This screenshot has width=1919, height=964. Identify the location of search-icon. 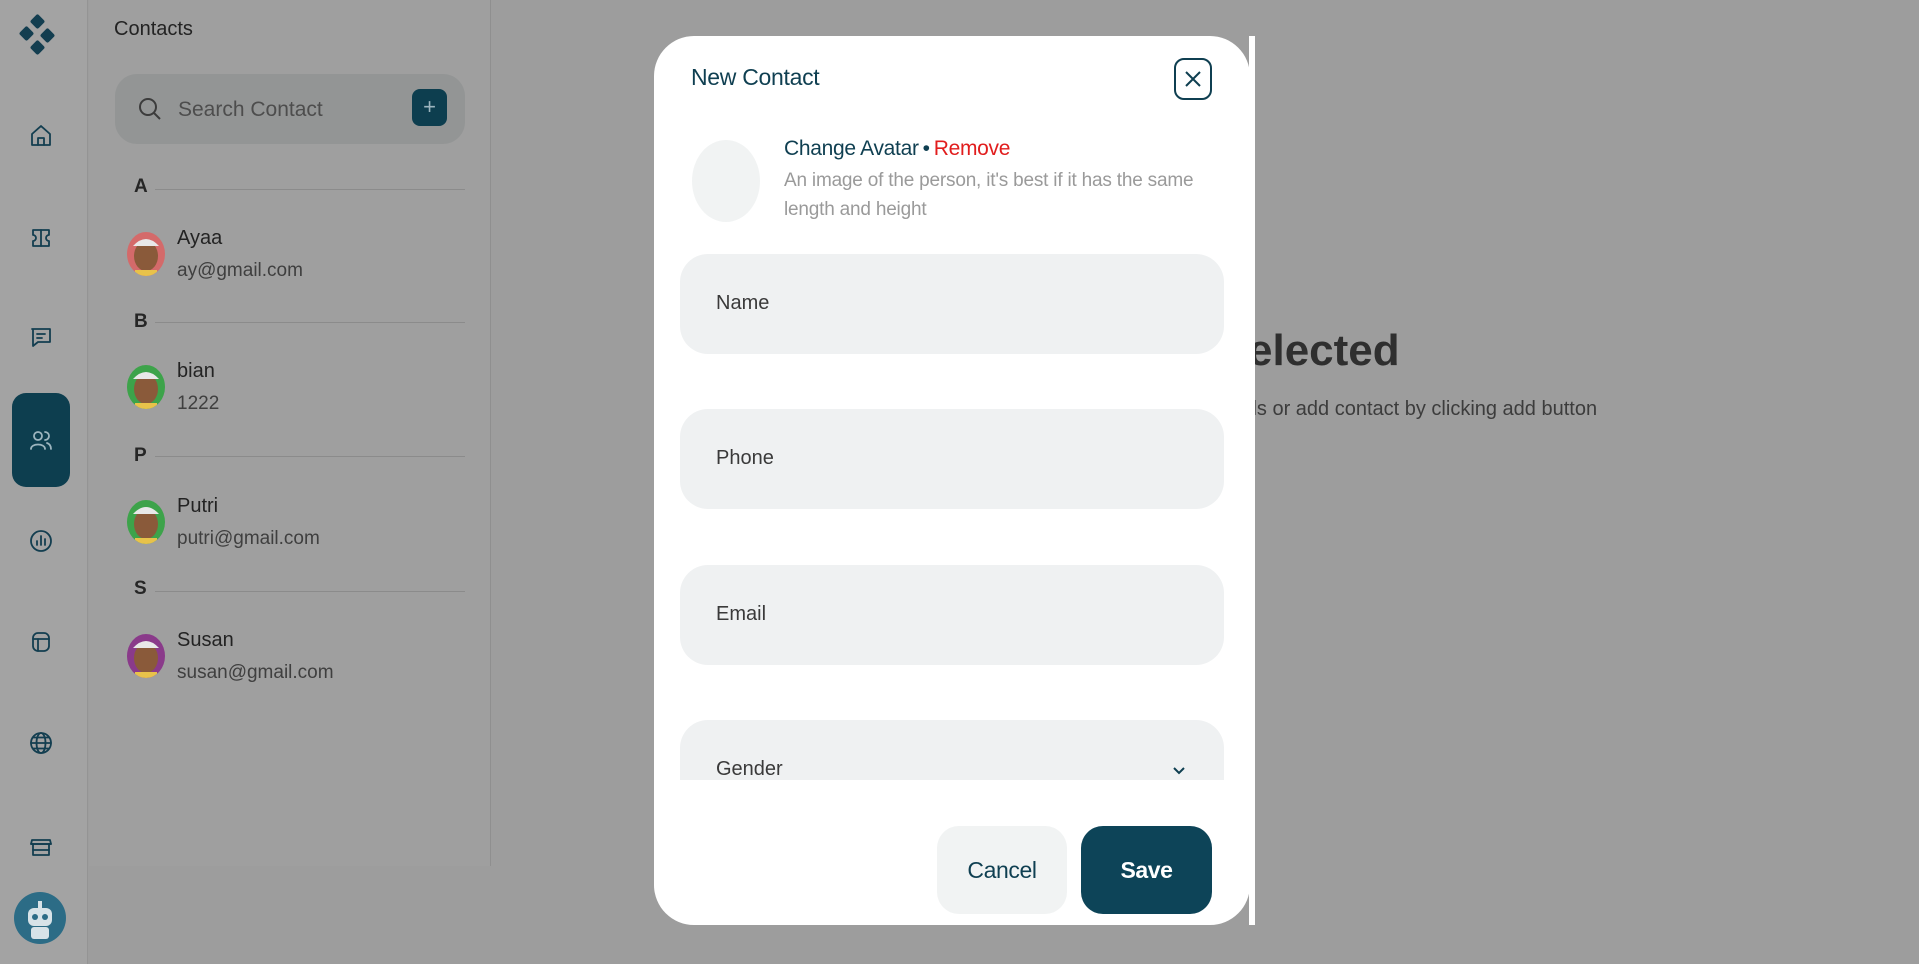
(150, 109).